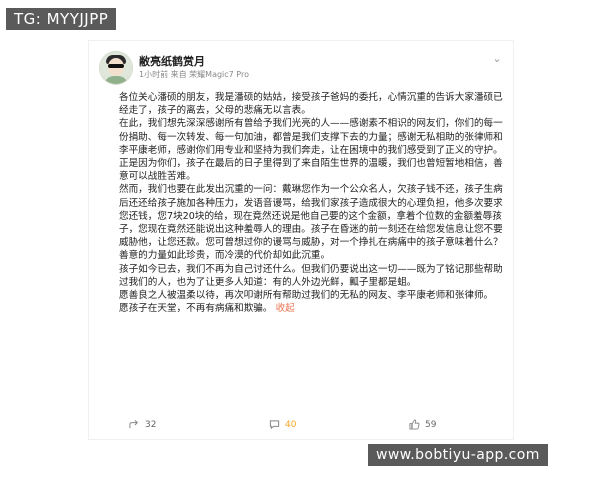 This screenshot has width=600, height=480. Describe the element at coordinates (151, 424) in the screenshot. I see `share-count: 32` at that location.